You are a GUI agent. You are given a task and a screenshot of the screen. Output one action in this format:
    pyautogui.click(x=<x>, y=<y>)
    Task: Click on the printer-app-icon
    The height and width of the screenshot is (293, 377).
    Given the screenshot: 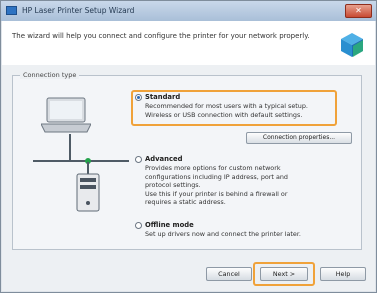 What is the action you would take?
    pyautogui.click(x=11, y=10)
    